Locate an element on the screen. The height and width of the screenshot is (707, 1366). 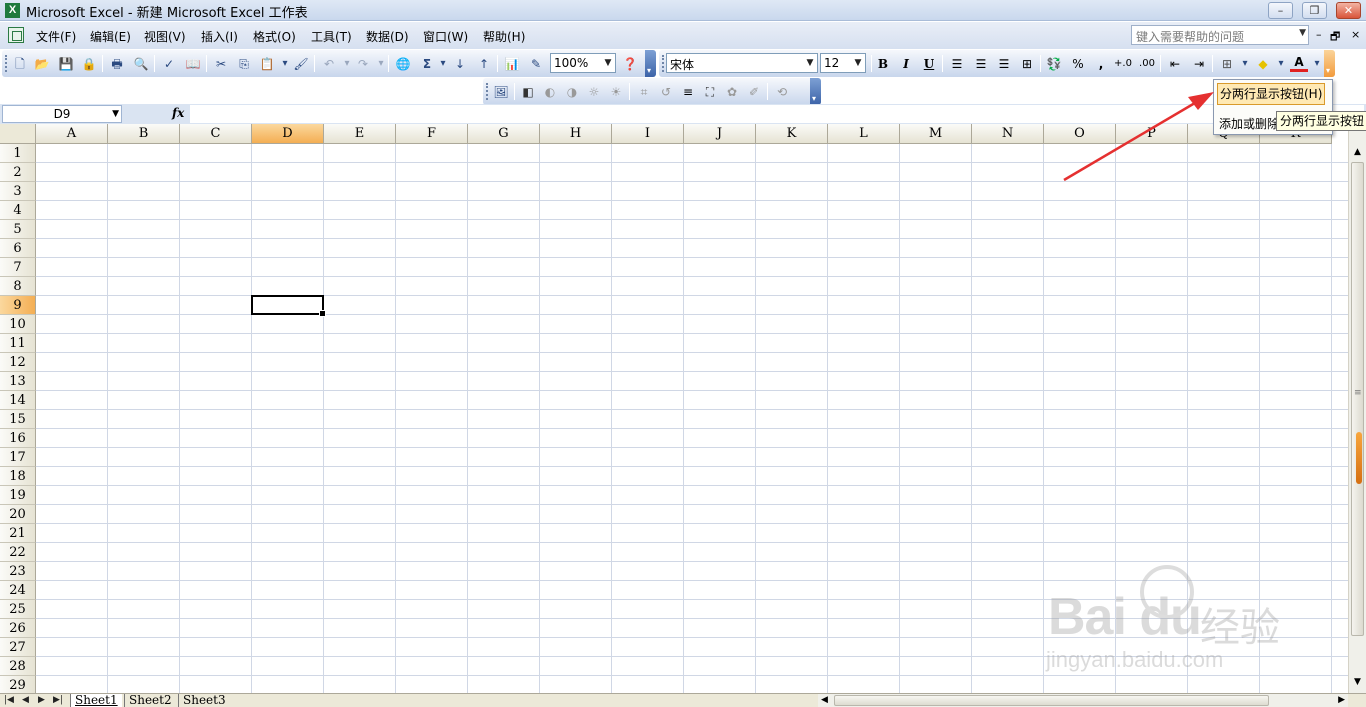
align-center-icon: ☰ is located at coordinates (981, 64).